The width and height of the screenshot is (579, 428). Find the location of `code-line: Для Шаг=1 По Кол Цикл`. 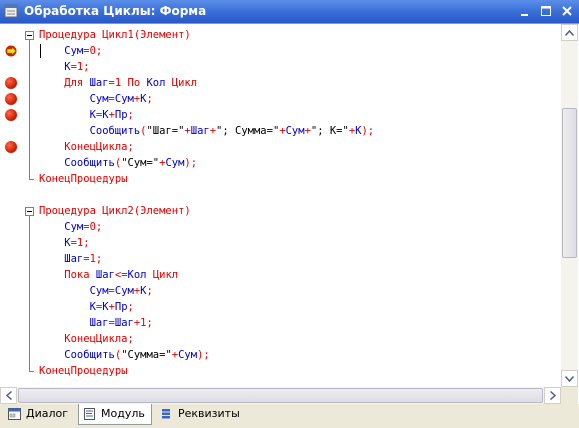

code-line: Для Шаг=1 По Кол Цикл is located at coordinates (118, 83).